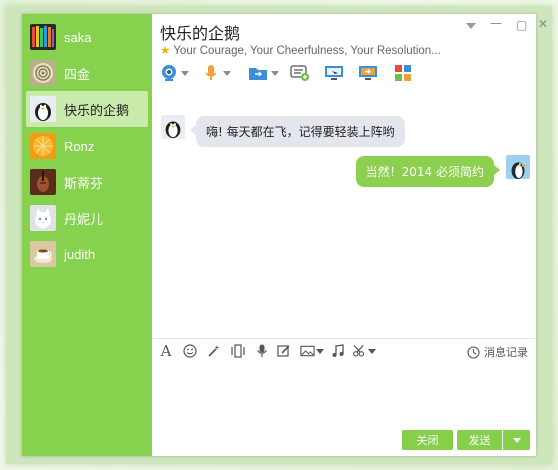  Describe the element at coordinates (262, 351) in the screenshot. I see `voice-message-icon` at that location.